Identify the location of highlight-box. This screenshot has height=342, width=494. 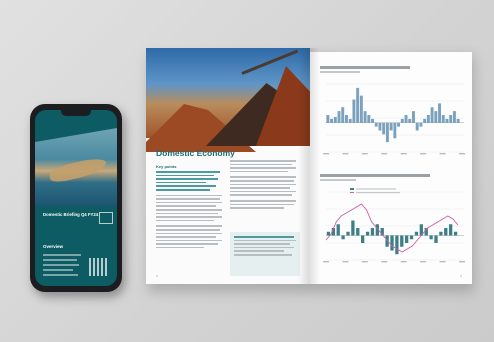
(265, 254).